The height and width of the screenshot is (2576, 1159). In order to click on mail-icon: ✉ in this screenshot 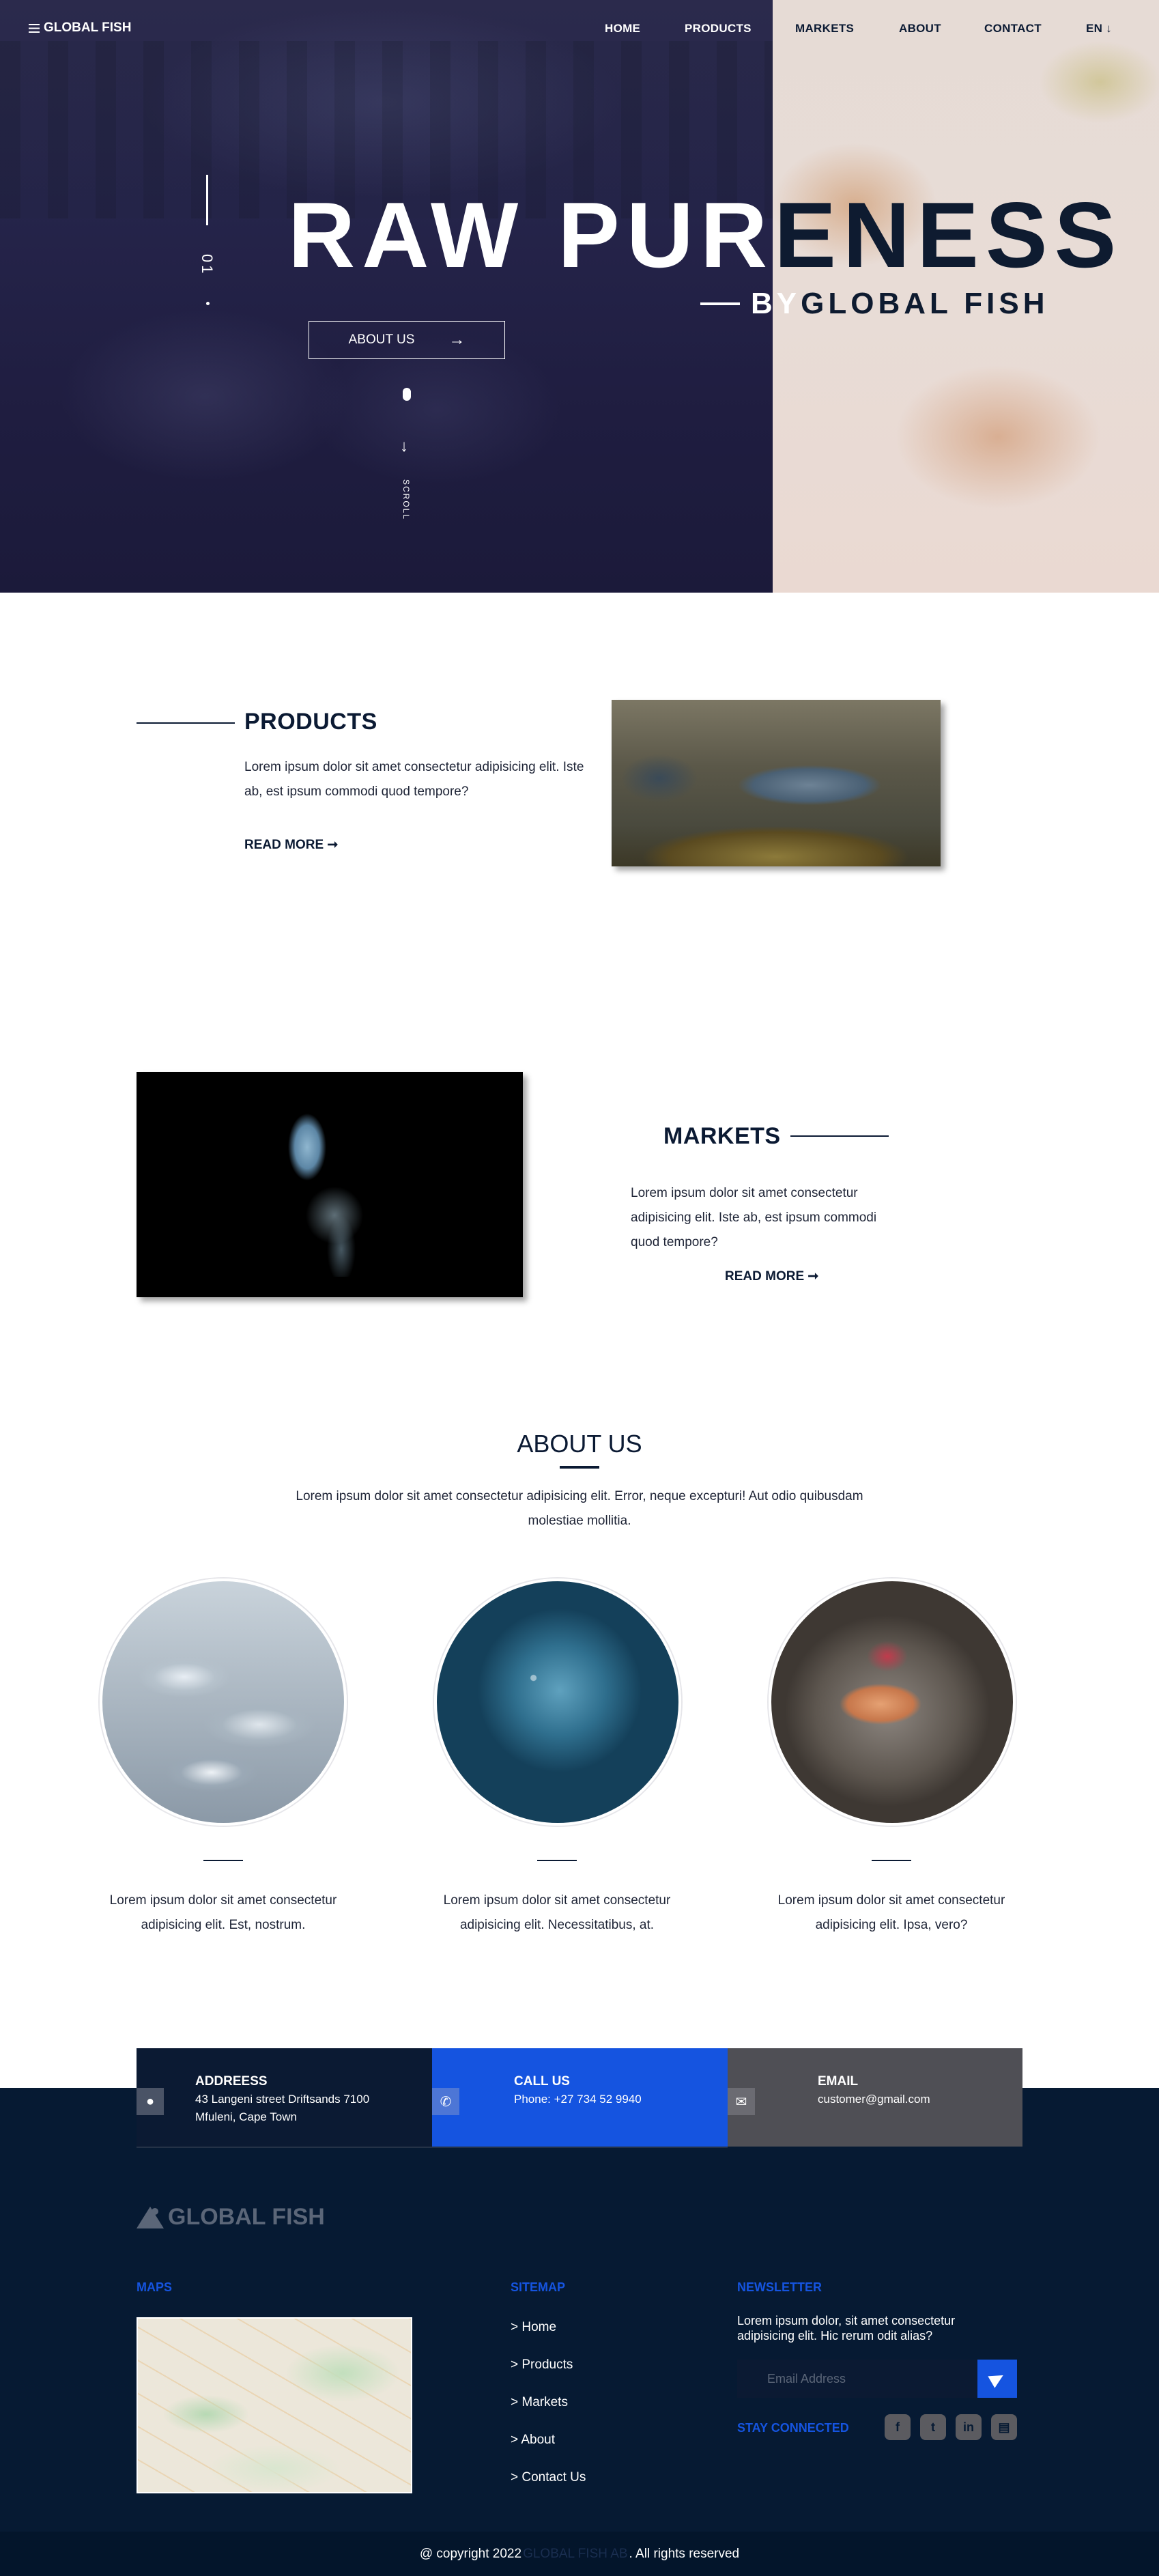, I will do `click(741, 2101)`.